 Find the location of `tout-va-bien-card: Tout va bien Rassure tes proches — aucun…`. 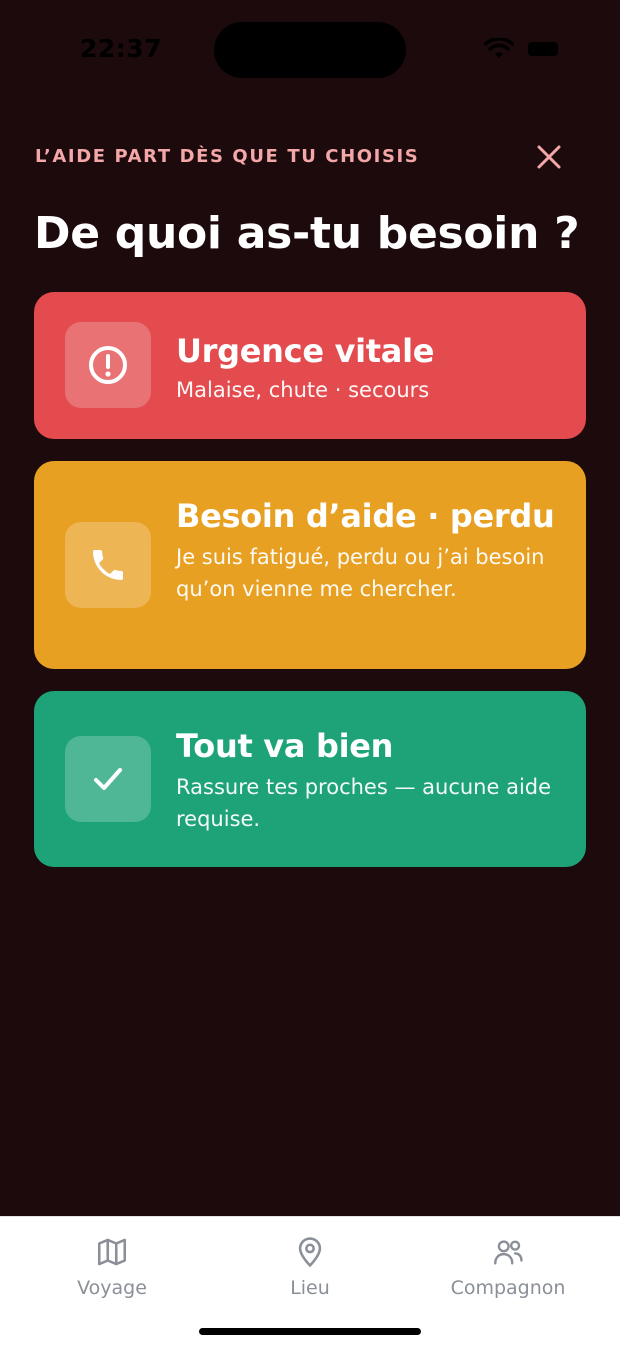

tout-va-bien-card: Tout va bien Rassure tes proches — aucun… is located at coordinates (310, 779).